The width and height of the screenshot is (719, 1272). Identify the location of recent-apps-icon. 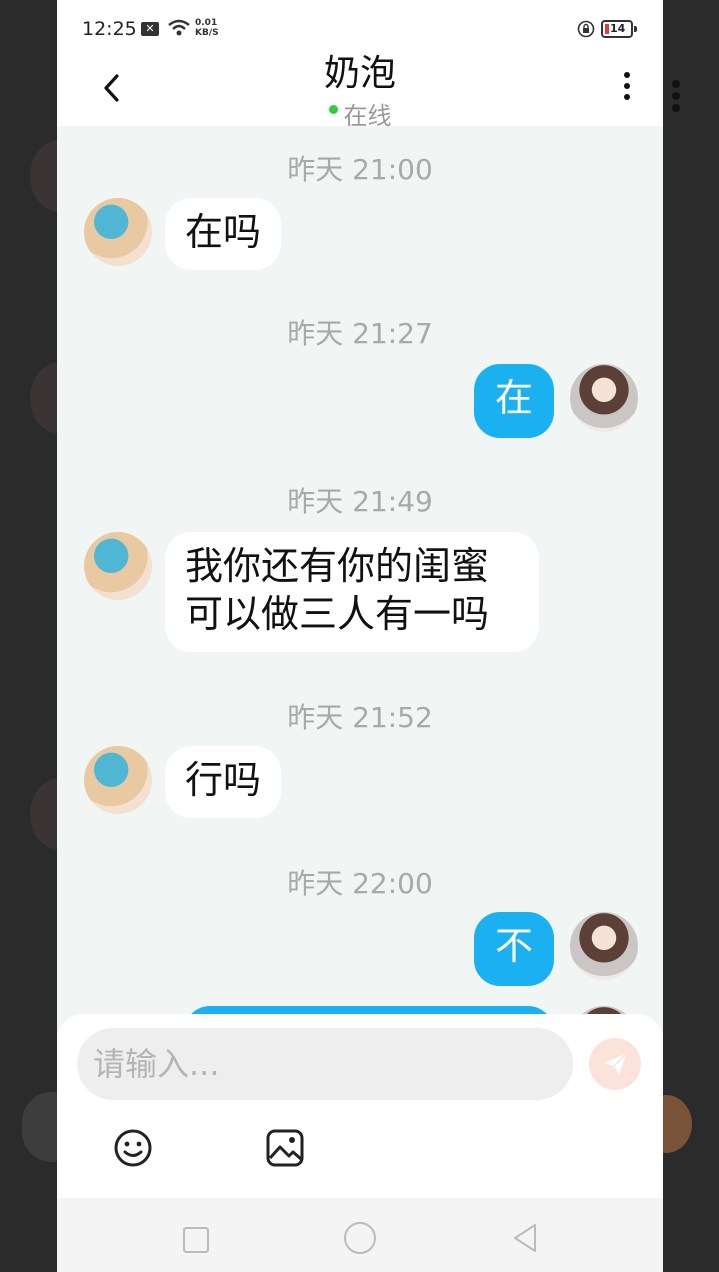
(196, 1240).